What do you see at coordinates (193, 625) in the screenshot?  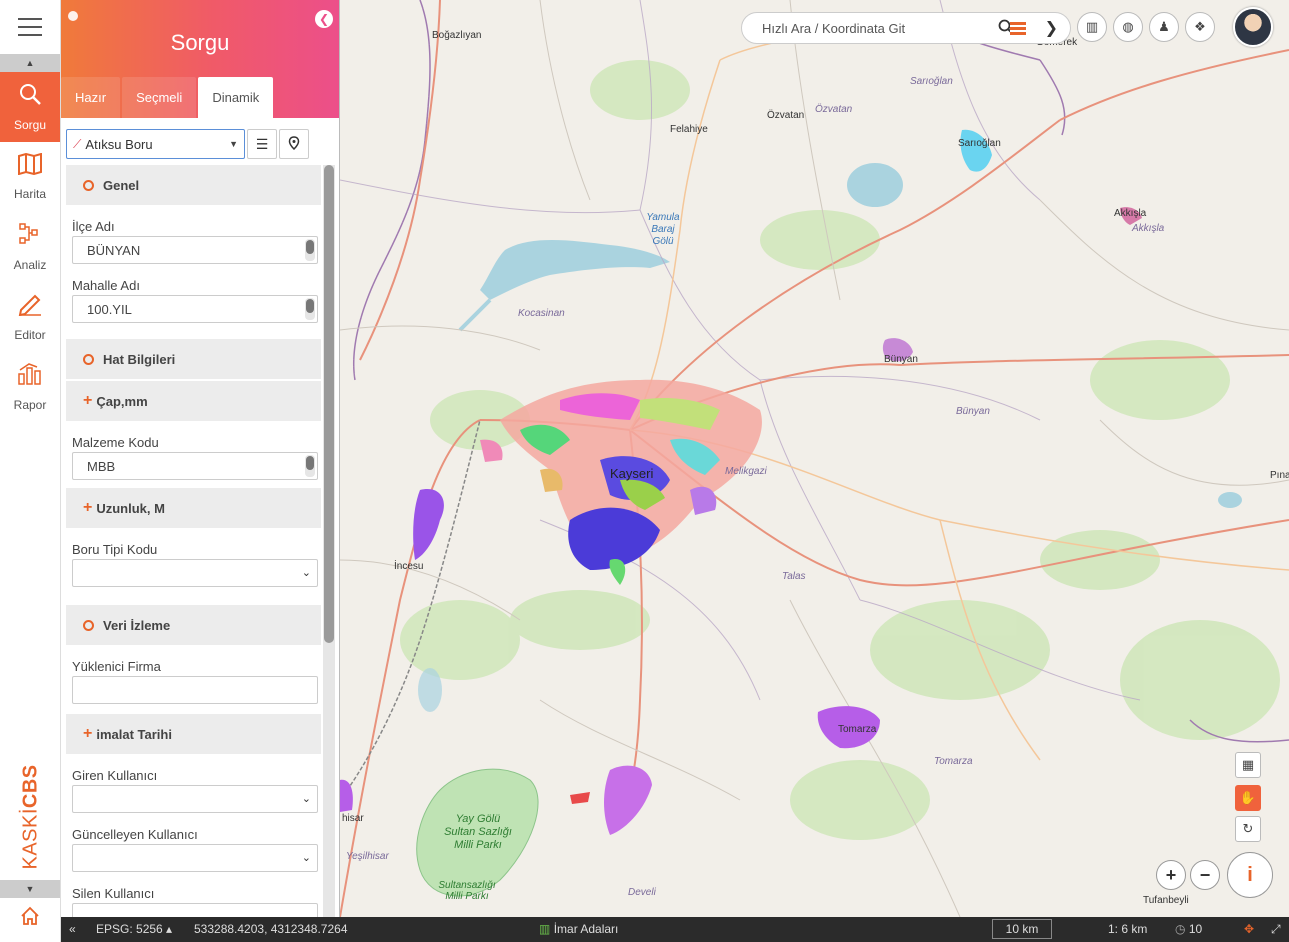 I see `section-veri-izleme: Veri İzleme` at bounding box center [193, 625].